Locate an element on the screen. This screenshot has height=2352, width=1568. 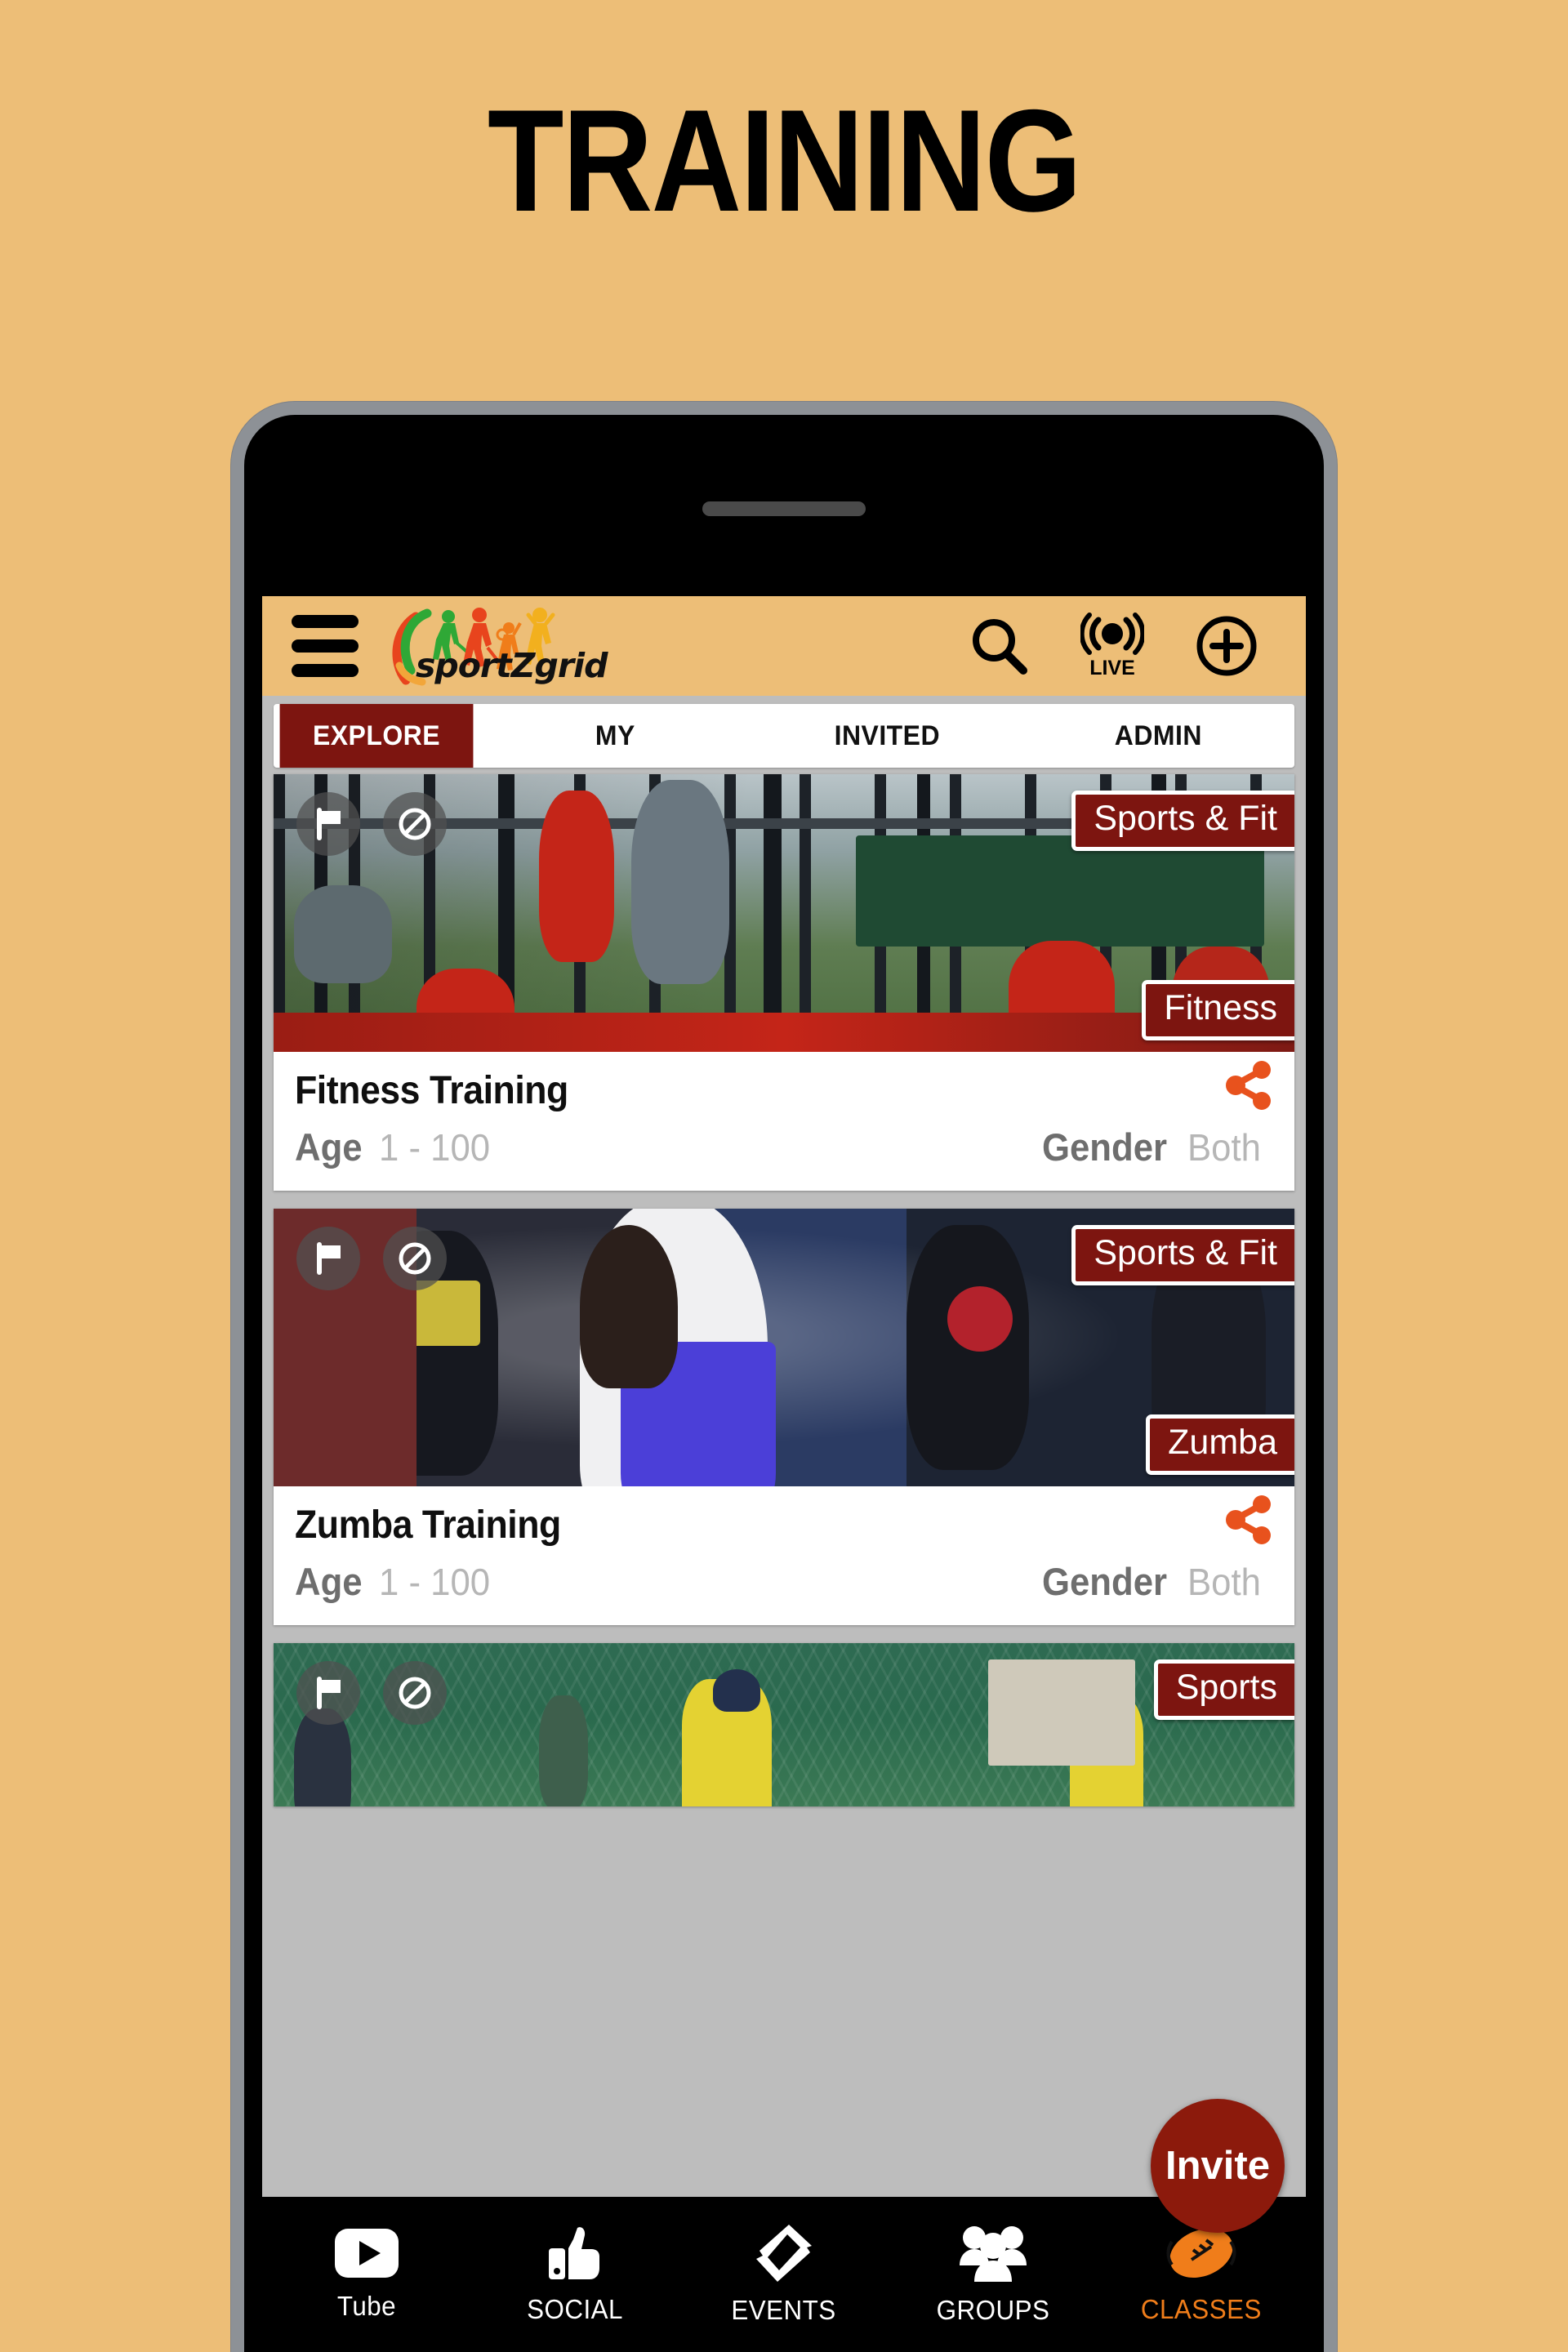
nav-item-social: SOCIAL is located at coordinates (575, 2274).